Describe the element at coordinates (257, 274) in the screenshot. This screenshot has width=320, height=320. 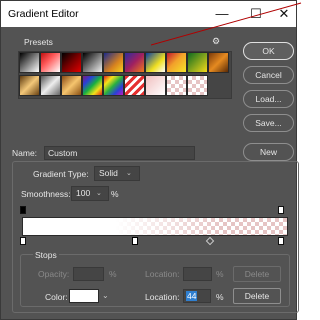
I see `delete-opacity-stop-button: Delete` at that location.